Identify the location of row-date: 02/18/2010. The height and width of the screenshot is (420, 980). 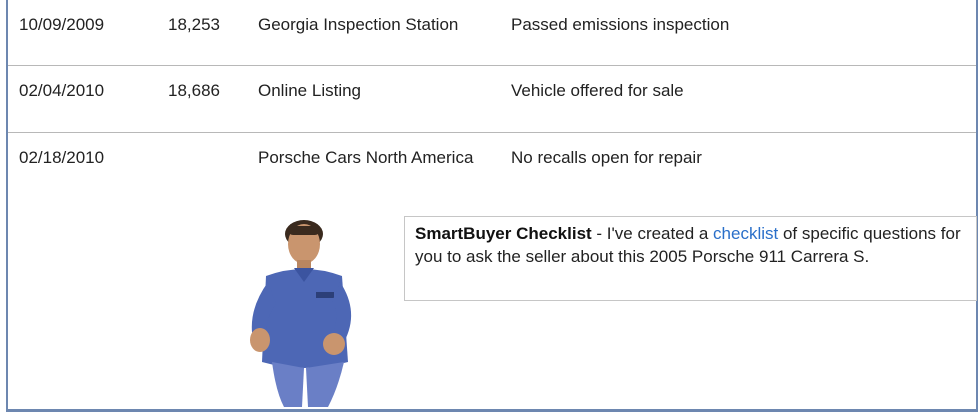
(62, 157).